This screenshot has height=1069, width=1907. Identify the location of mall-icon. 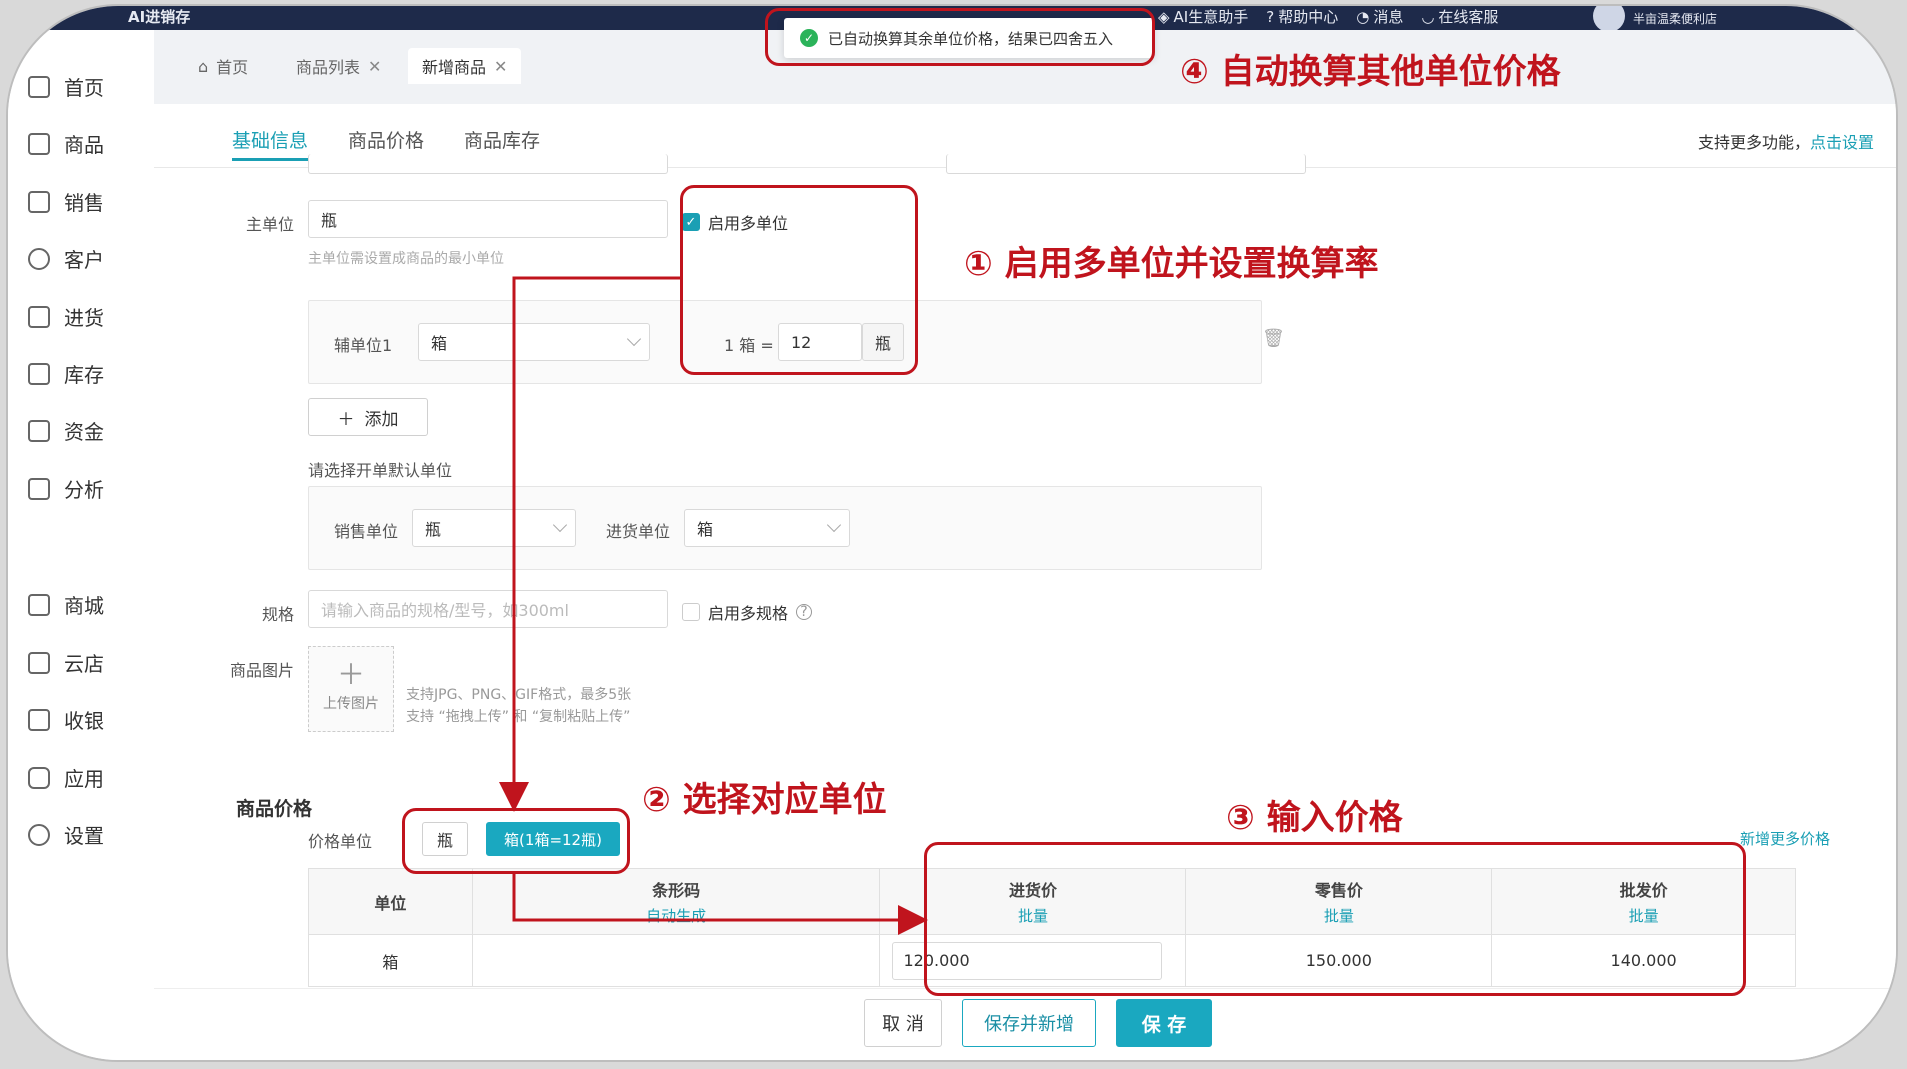
(39, 604).